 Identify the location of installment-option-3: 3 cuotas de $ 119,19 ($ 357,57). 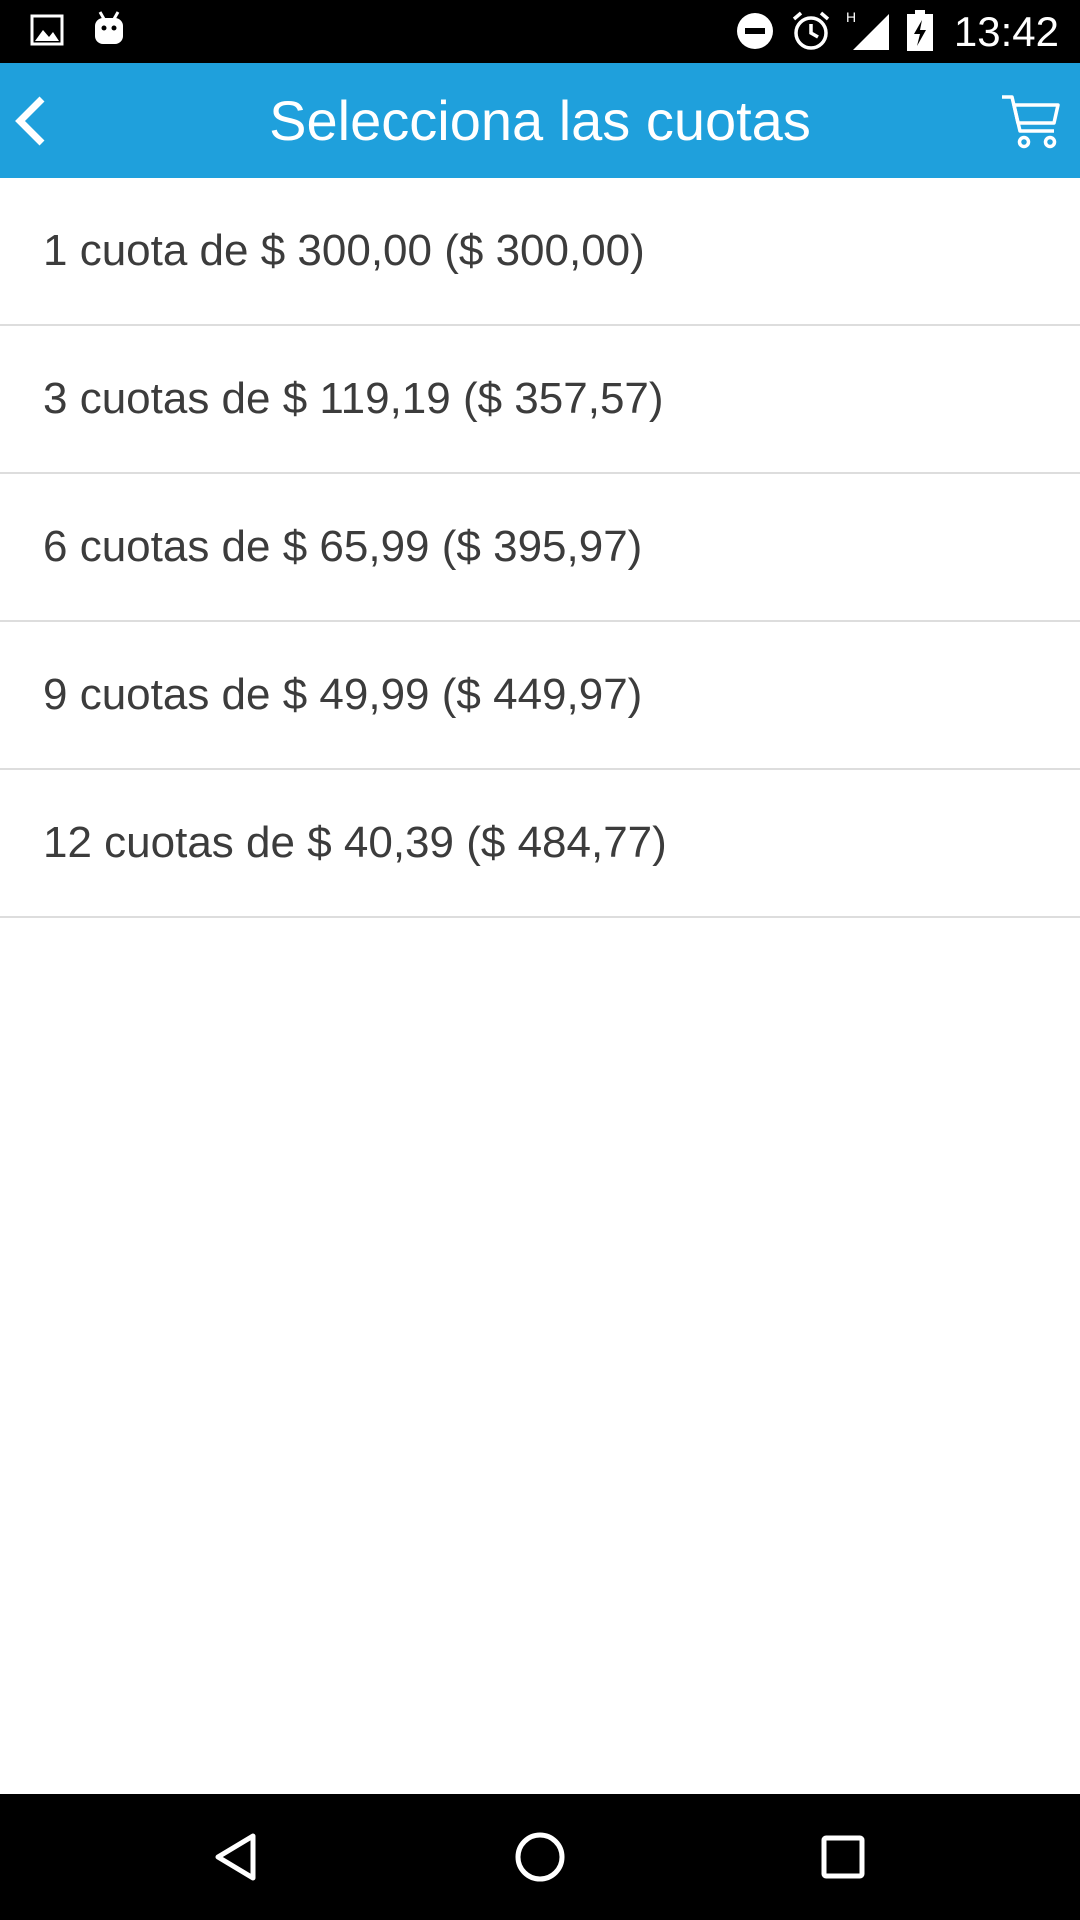
(540, 400).